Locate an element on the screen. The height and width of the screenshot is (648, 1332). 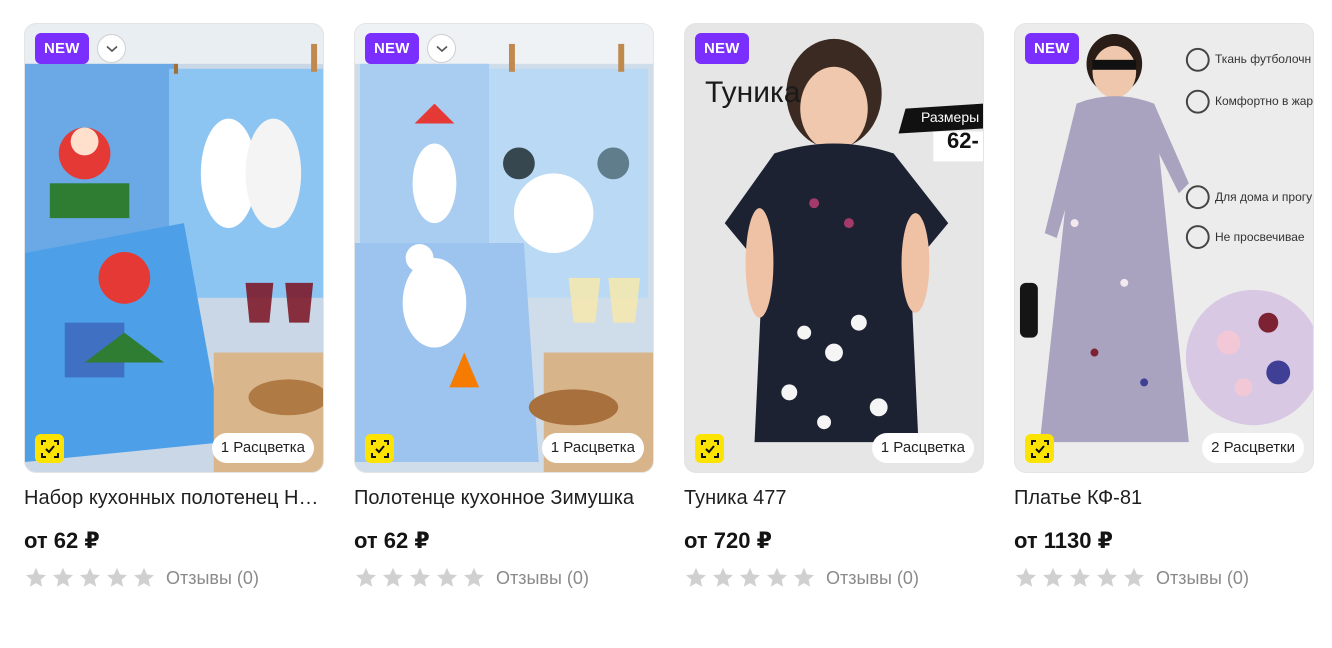
product-title: Набор кухонных полотенец Новогодний is located at coordinates (174, 498).